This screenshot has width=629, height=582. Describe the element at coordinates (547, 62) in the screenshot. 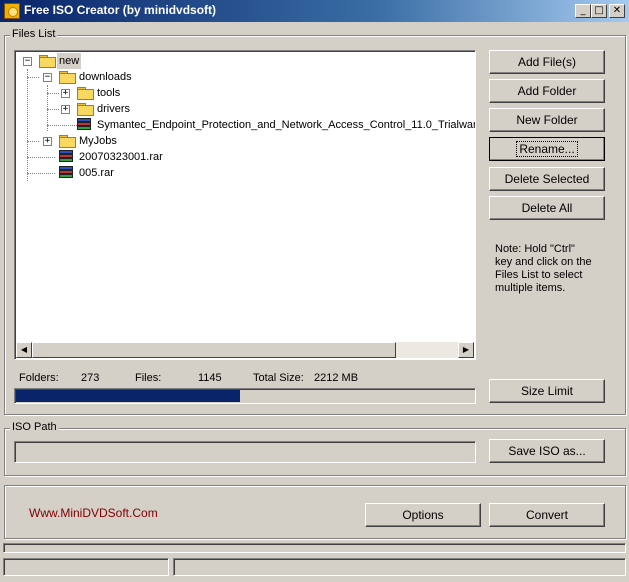

I see `add-files-button: Add File(s)` at that location.